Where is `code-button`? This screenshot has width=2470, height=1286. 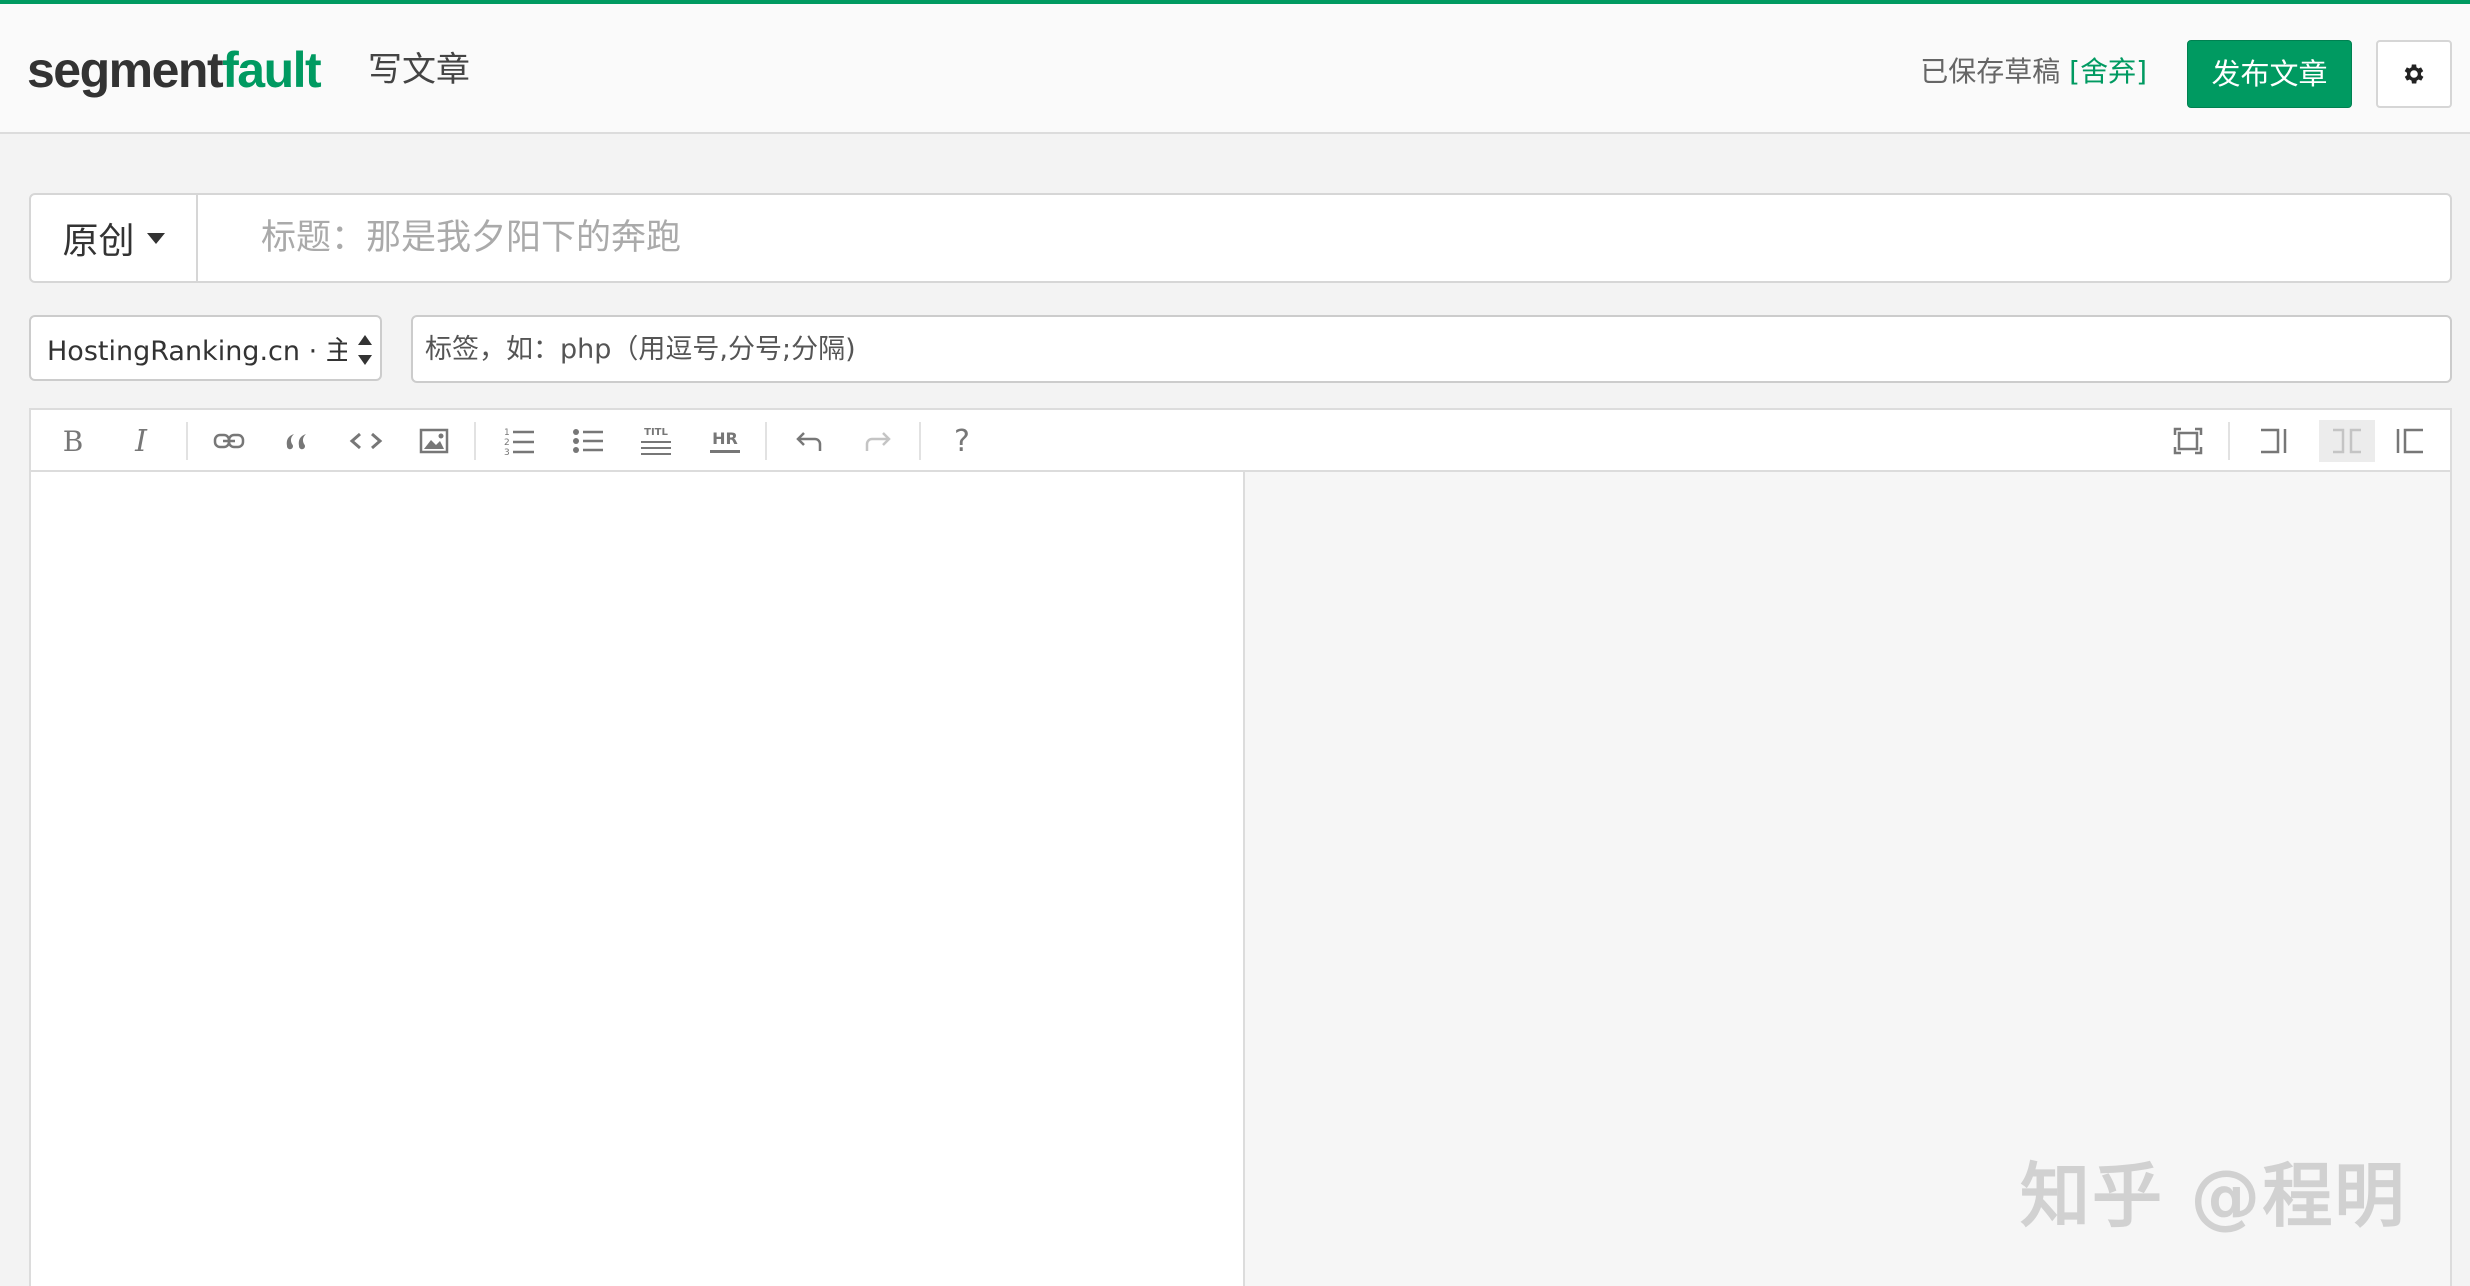 code-button is located at coordinates (366, 441).